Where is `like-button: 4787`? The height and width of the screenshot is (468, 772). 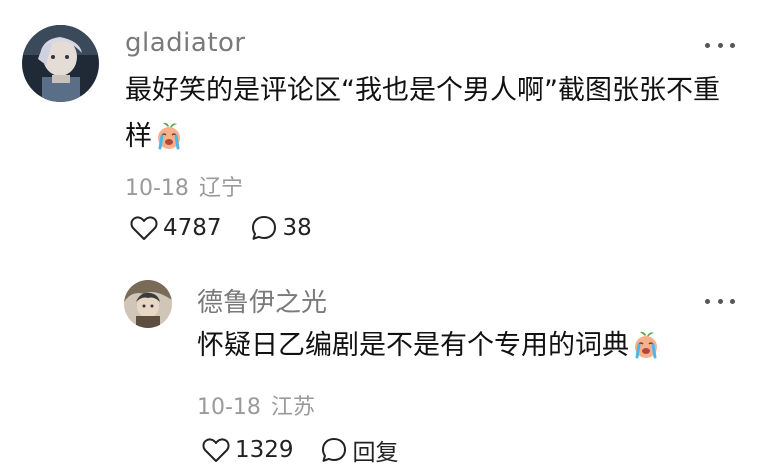
like-button: 4787 is located at coordinates (176, 228).